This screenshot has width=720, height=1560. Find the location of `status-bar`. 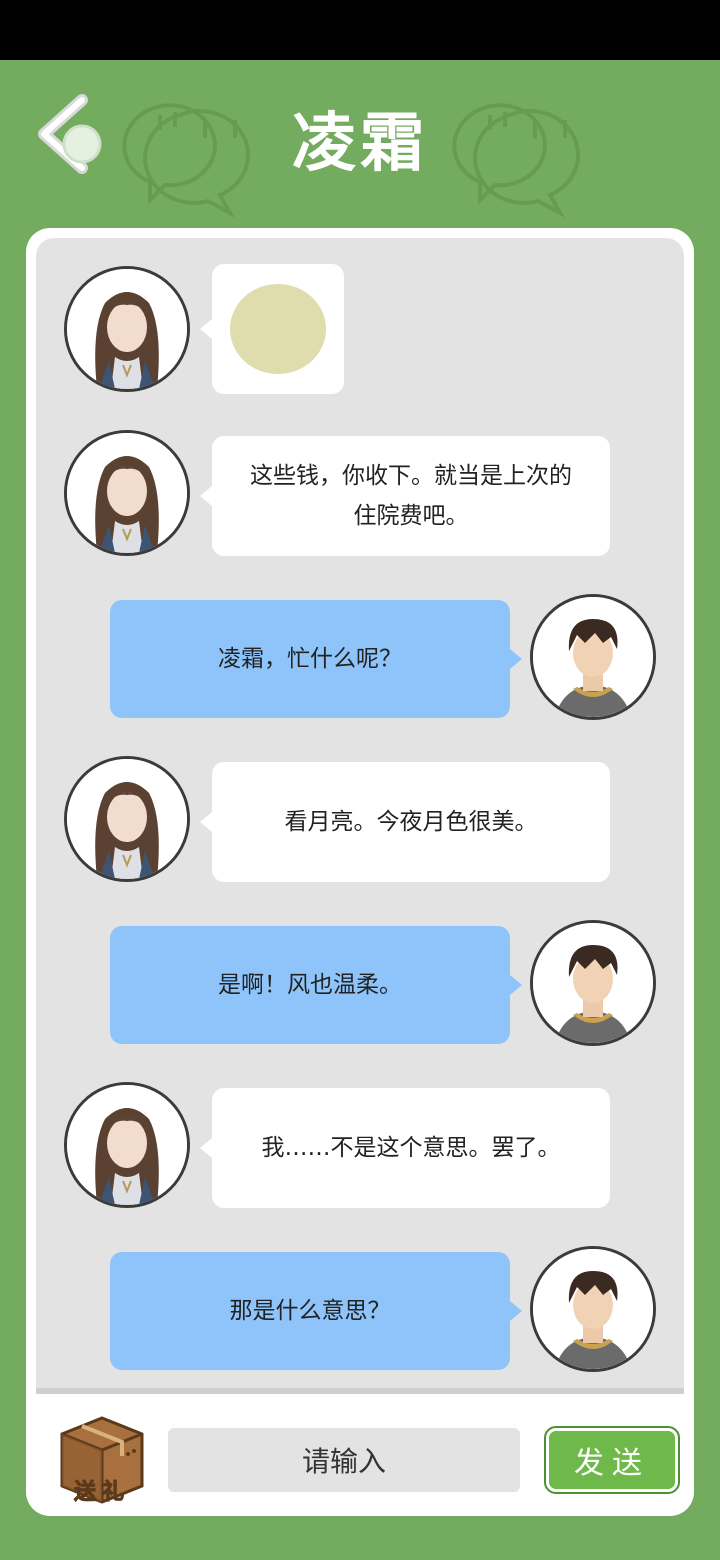

status-bar is located at coordinates (360, 30).